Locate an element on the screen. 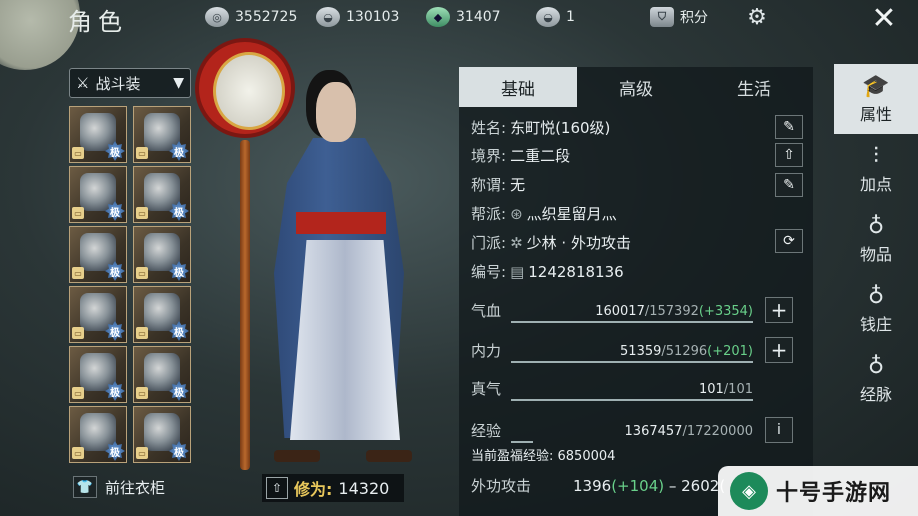  attack-key: 外功攻击 is located at coordinates (501, 486).